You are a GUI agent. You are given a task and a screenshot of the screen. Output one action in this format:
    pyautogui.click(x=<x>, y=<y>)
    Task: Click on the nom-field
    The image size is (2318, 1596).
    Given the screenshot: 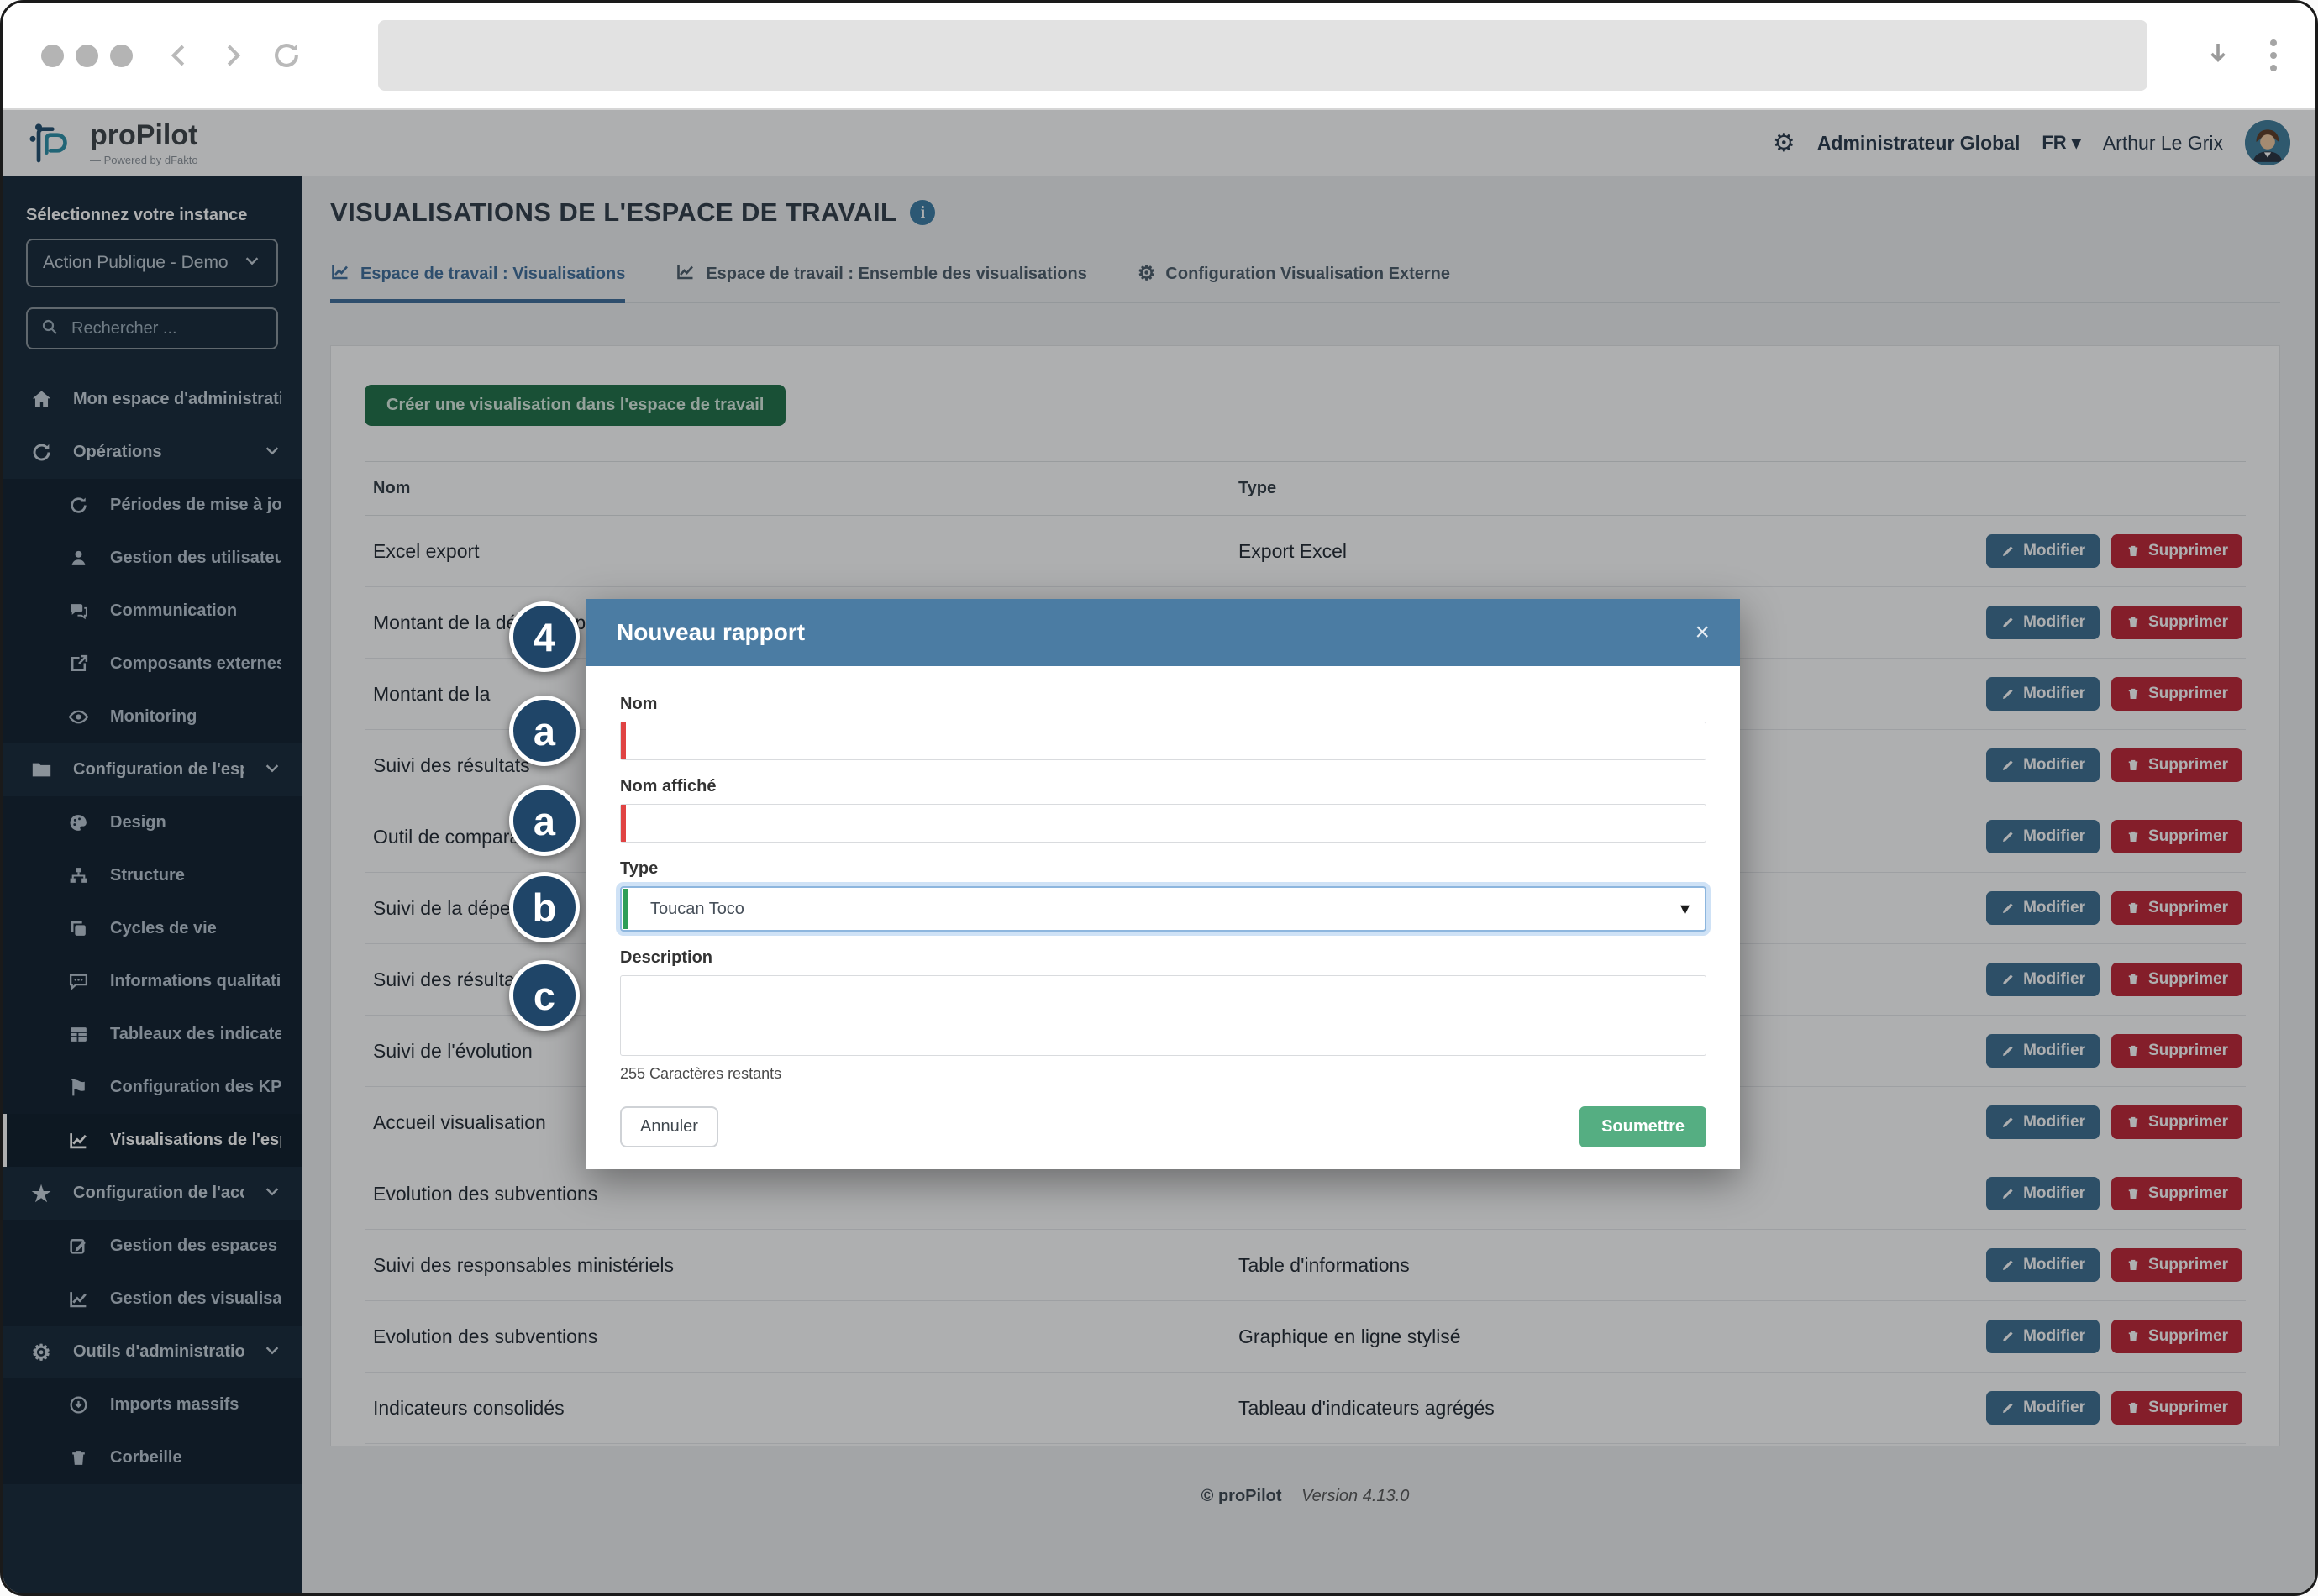 What is the action you would take?
    pyautogui.click(x=1163, y=741)
    